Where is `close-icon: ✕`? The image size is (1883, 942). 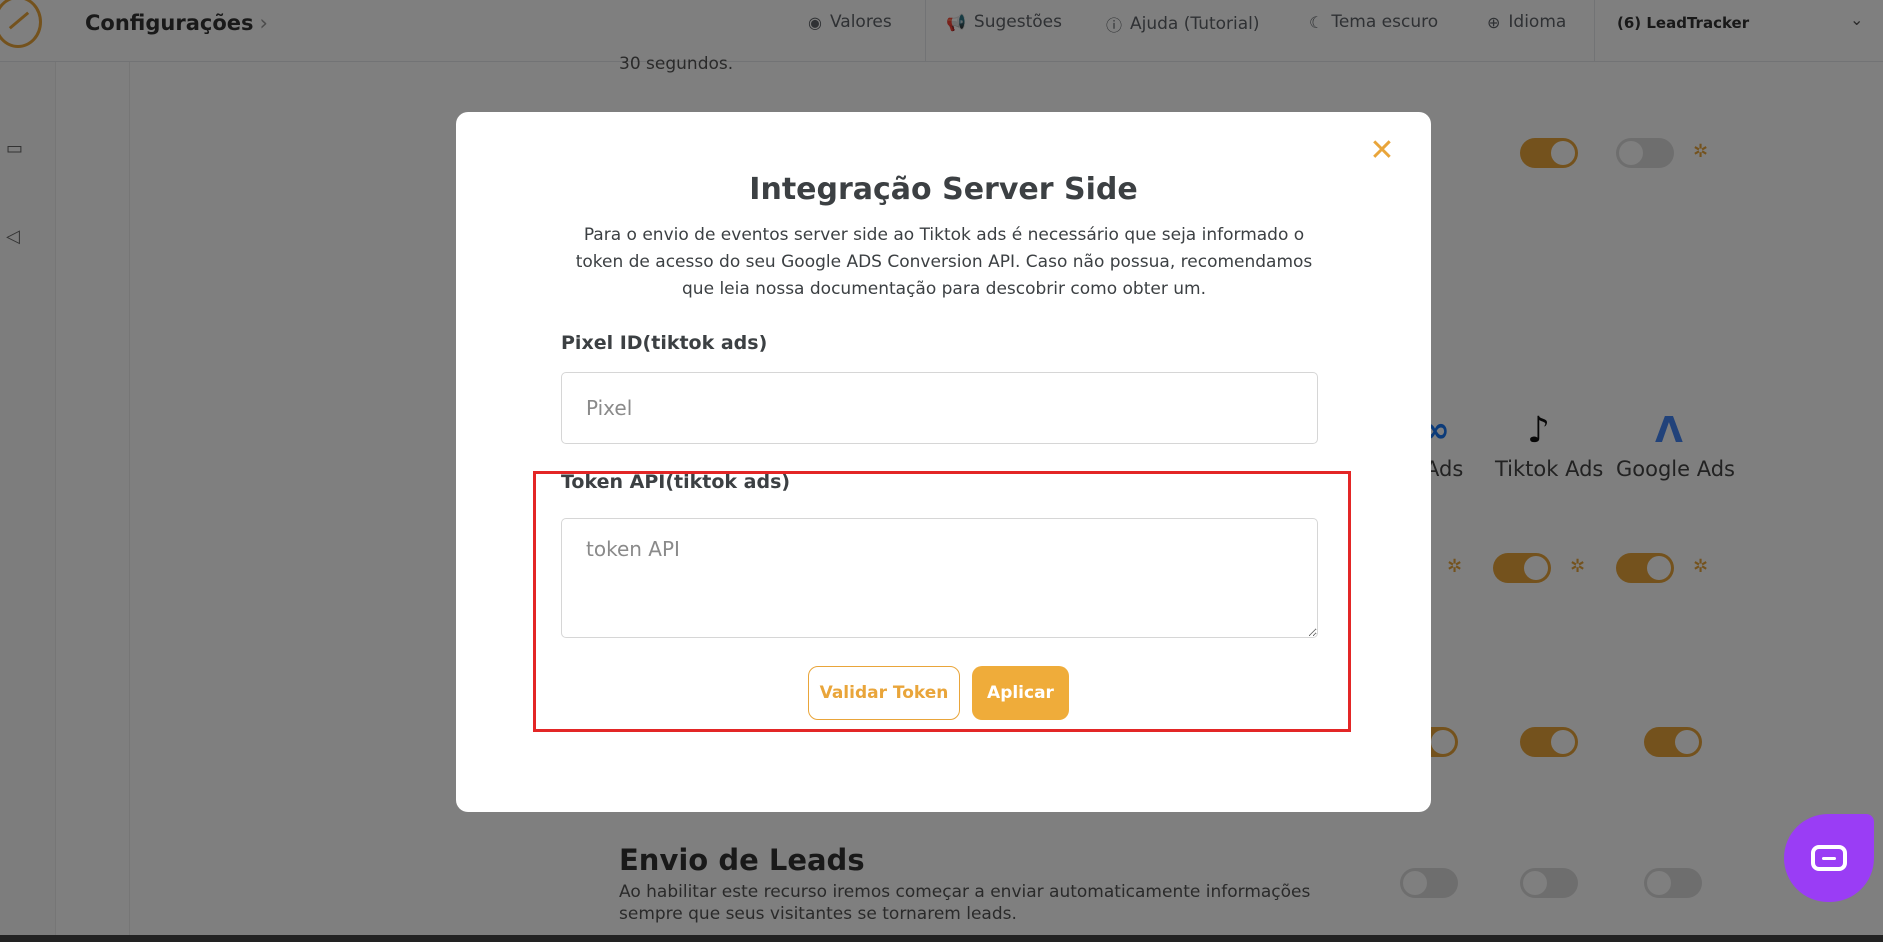
close-icon: ✕ is located at coordinates (1382, 151).